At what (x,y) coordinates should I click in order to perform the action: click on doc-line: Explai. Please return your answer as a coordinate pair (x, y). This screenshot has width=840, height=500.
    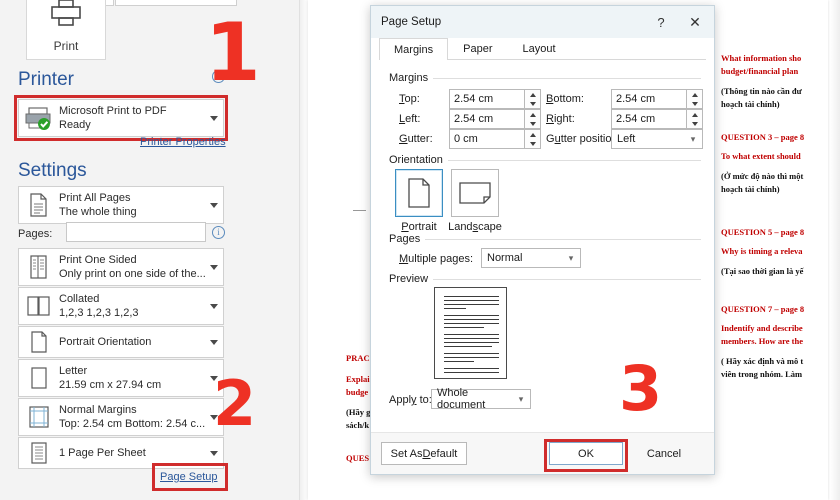
    Looking at the image, I should click on (358, 379).